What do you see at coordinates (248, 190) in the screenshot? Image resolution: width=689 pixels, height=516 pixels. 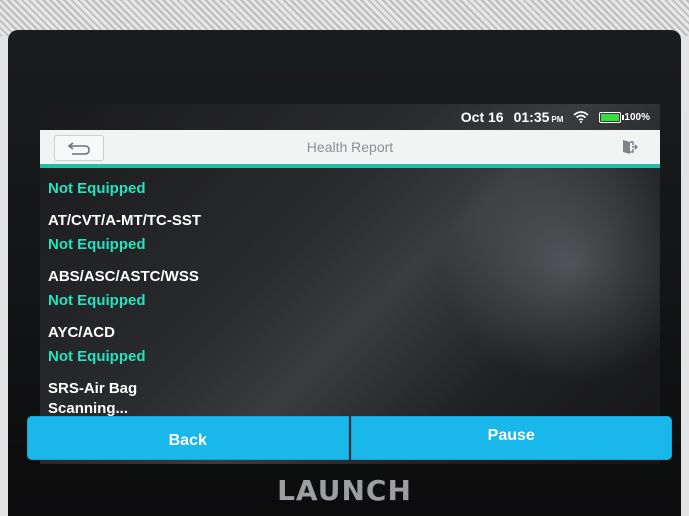 I see `list-item: Not Equipped` at bounding box center [248, 190].